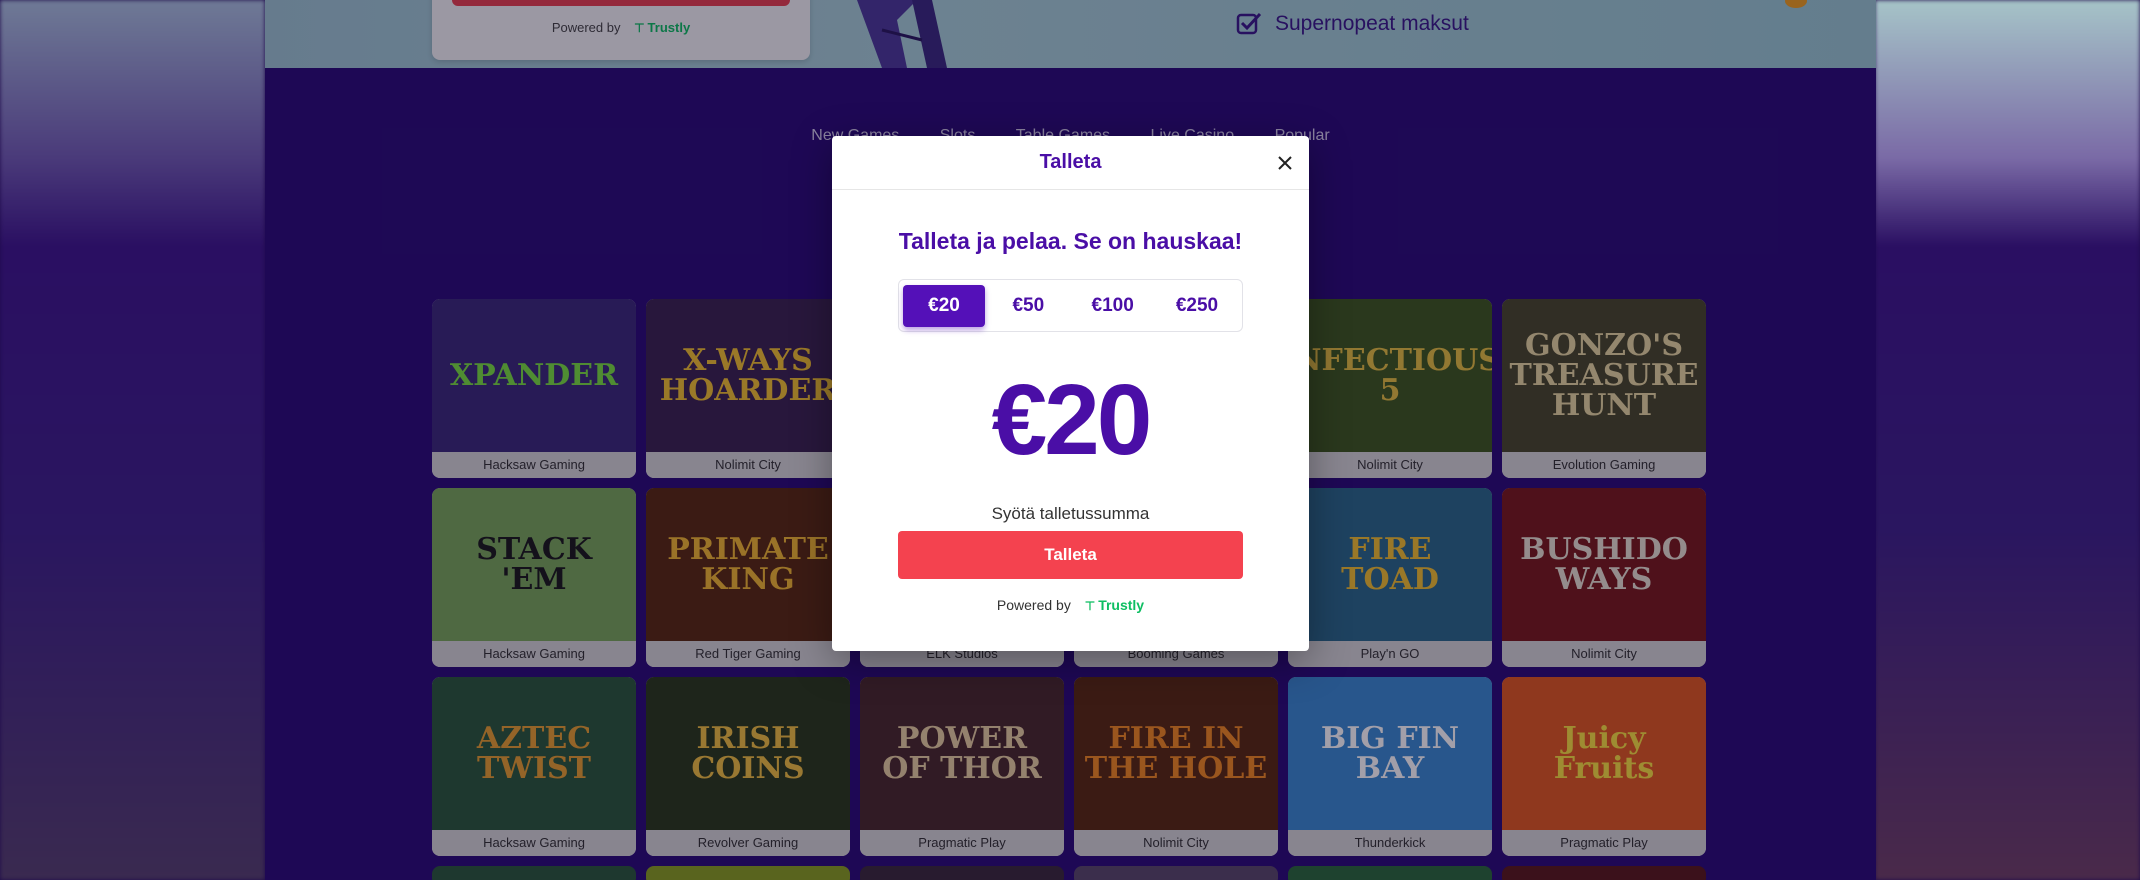  Describe the element at coordinates (534, 564) in the screenshot. I see `game-title: STACK 'EM` at that location.